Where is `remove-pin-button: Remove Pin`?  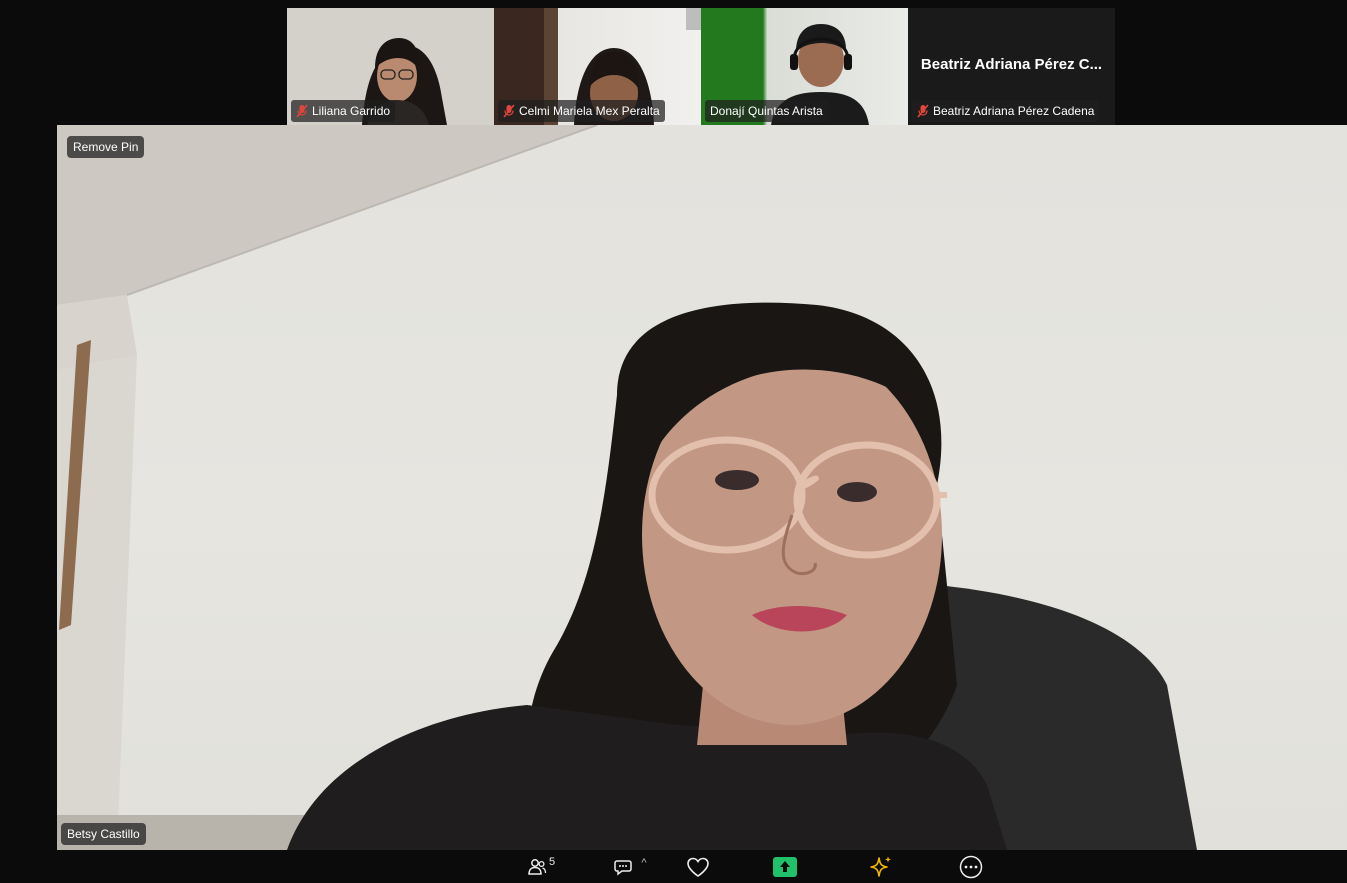 remove-pin-button: Remove Pin is located at coordinates (106, 147).